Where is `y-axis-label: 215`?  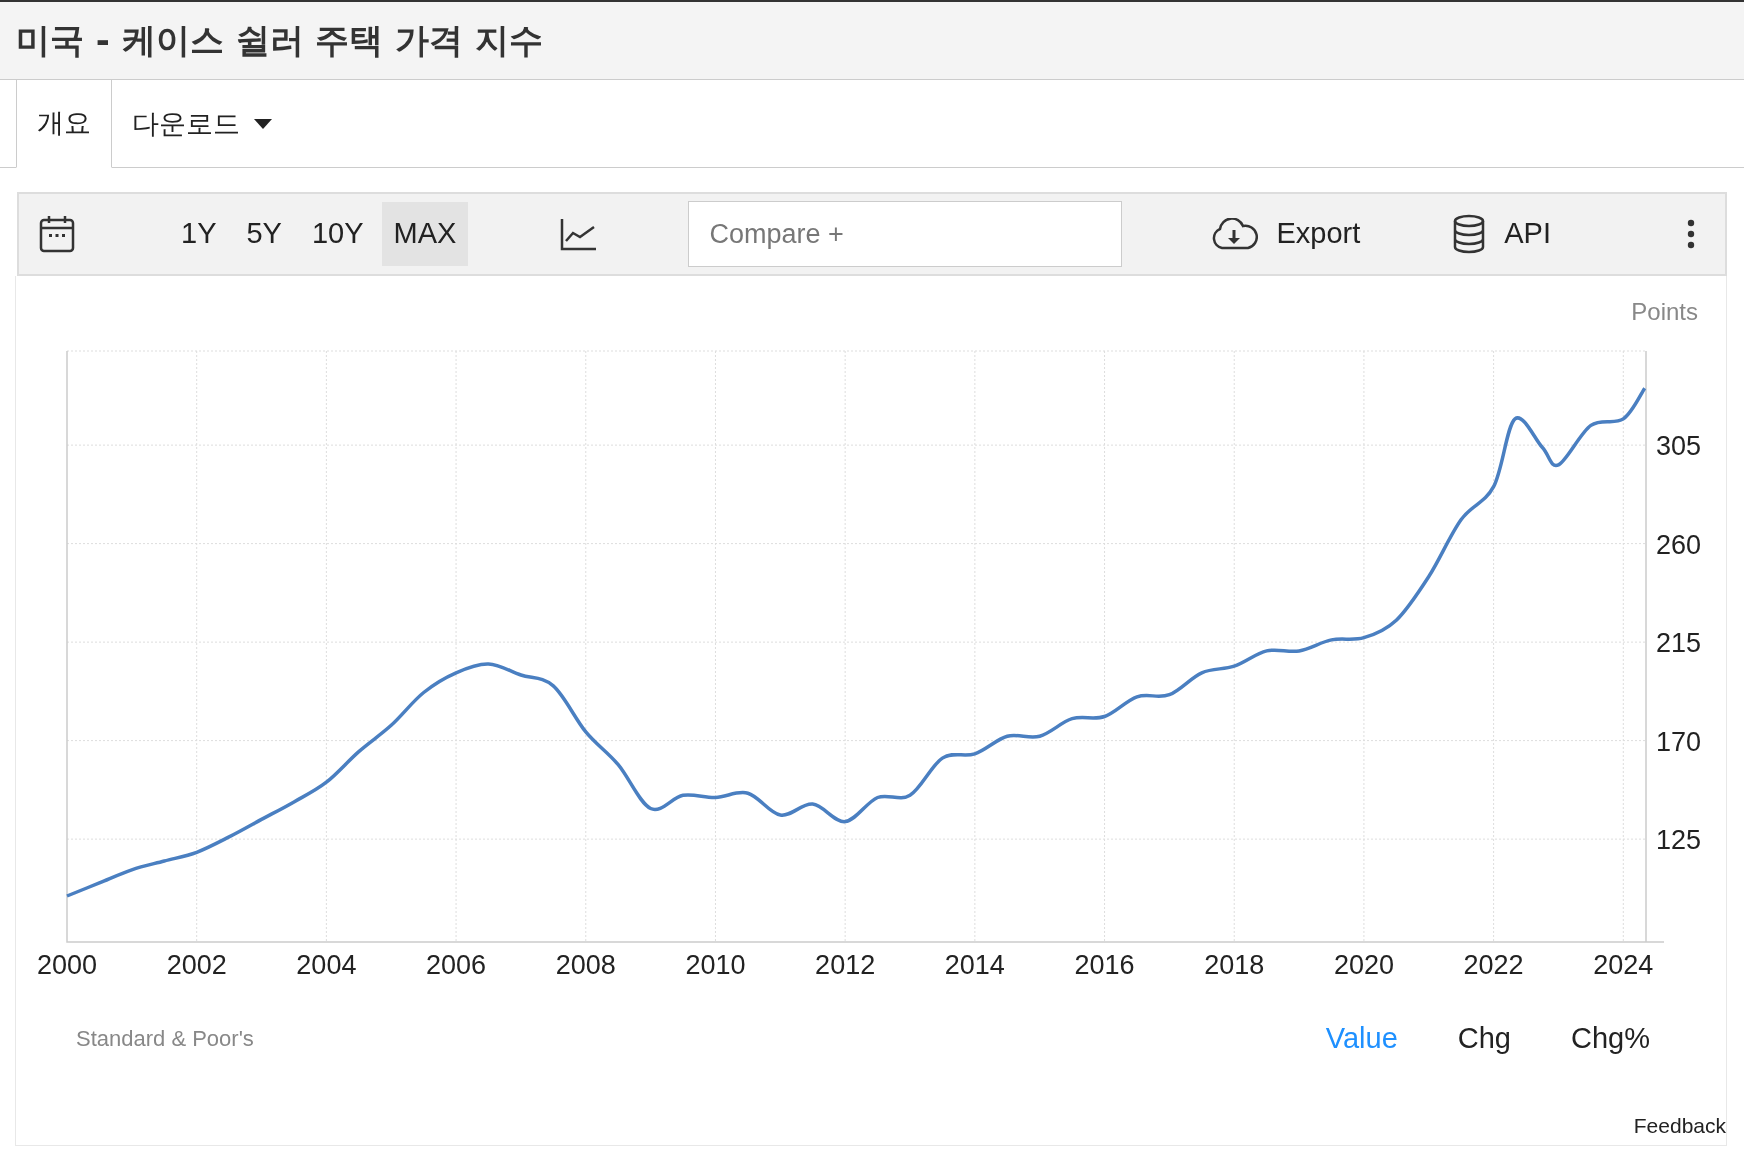
y-axis-label: 215 is located at coordinates (1679, 643).